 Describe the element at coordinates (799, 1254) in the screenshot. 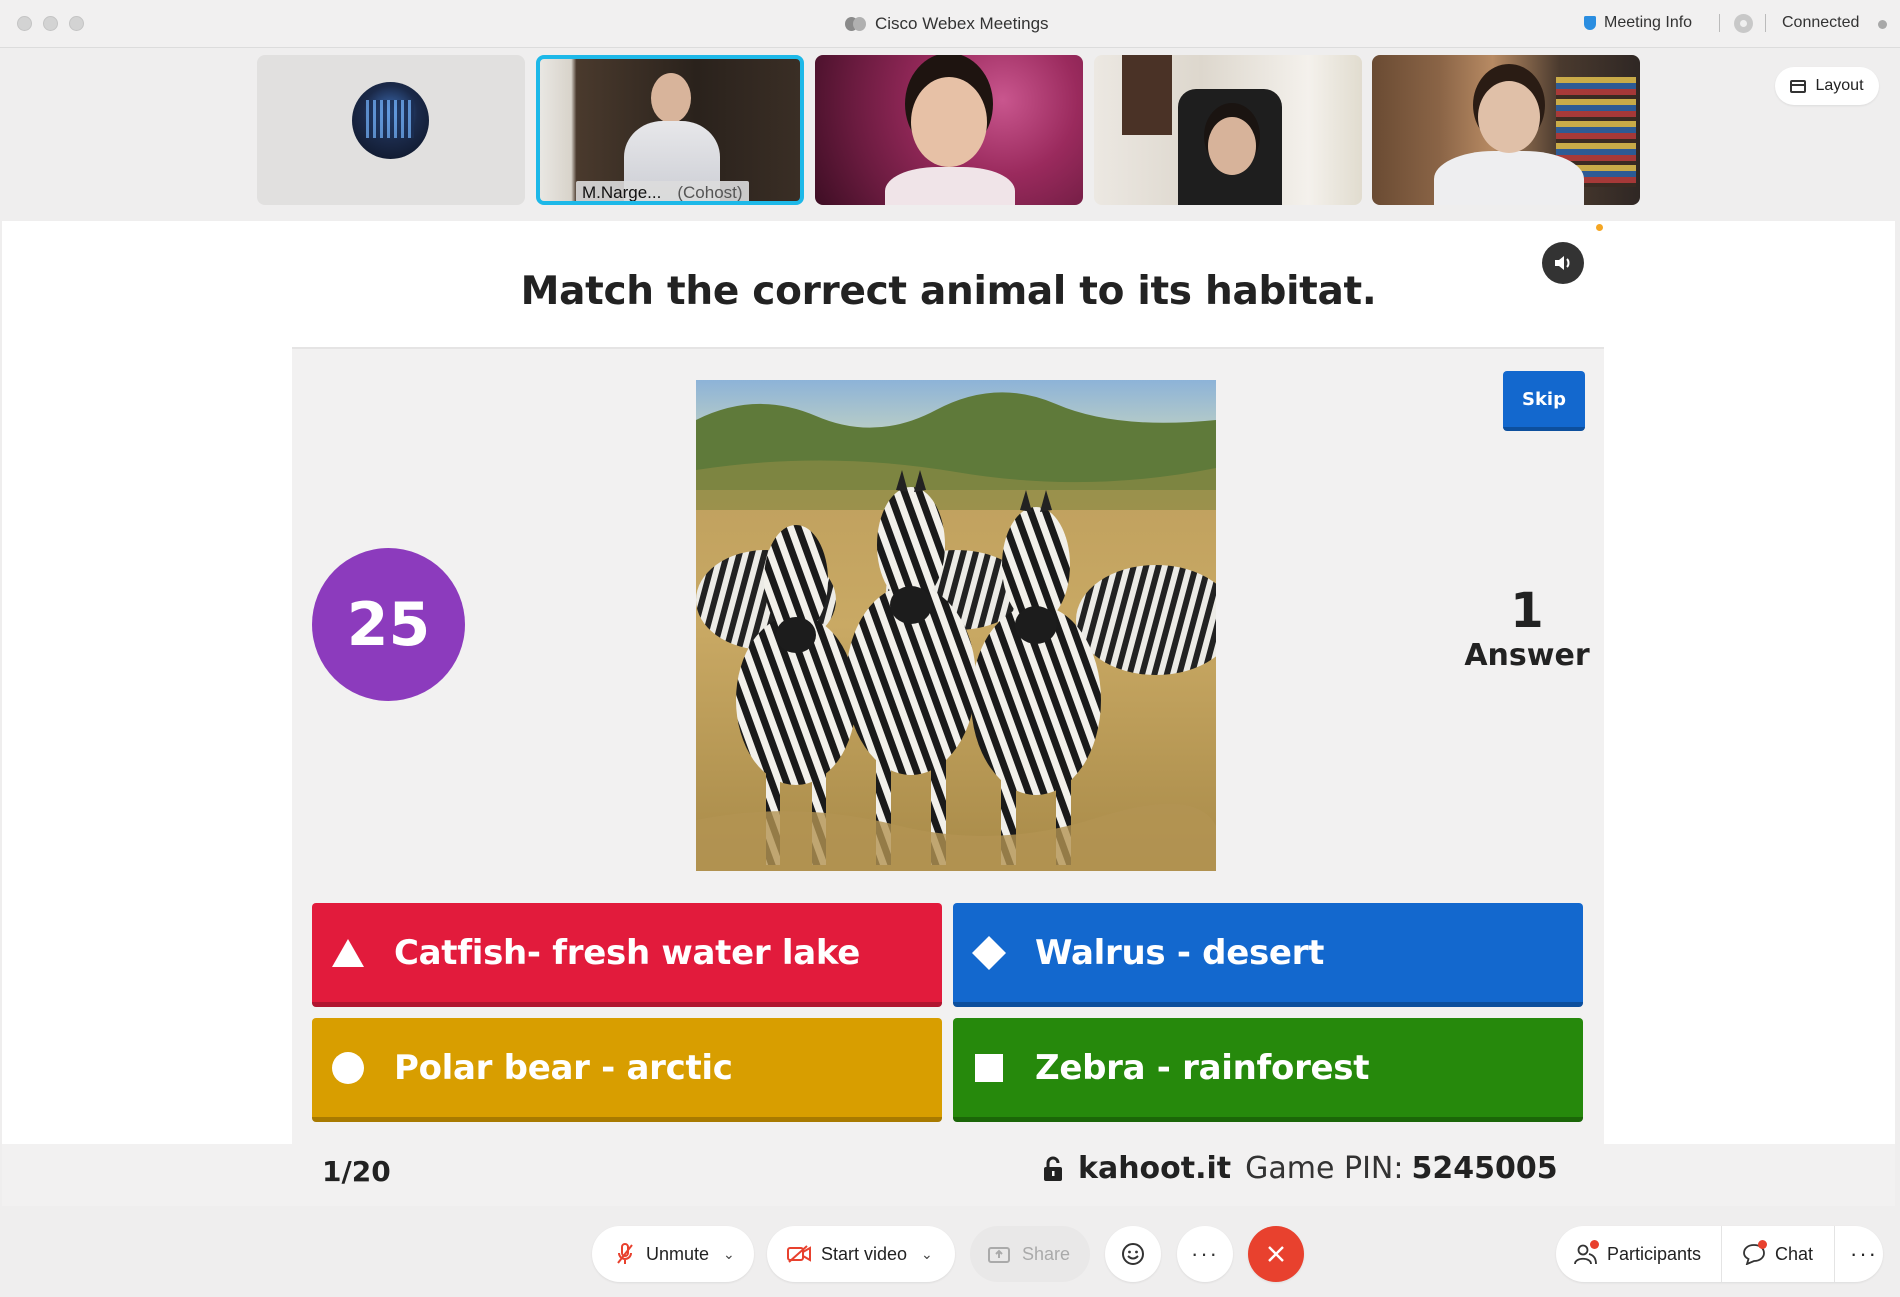

I see `video-off-icon` at that location.